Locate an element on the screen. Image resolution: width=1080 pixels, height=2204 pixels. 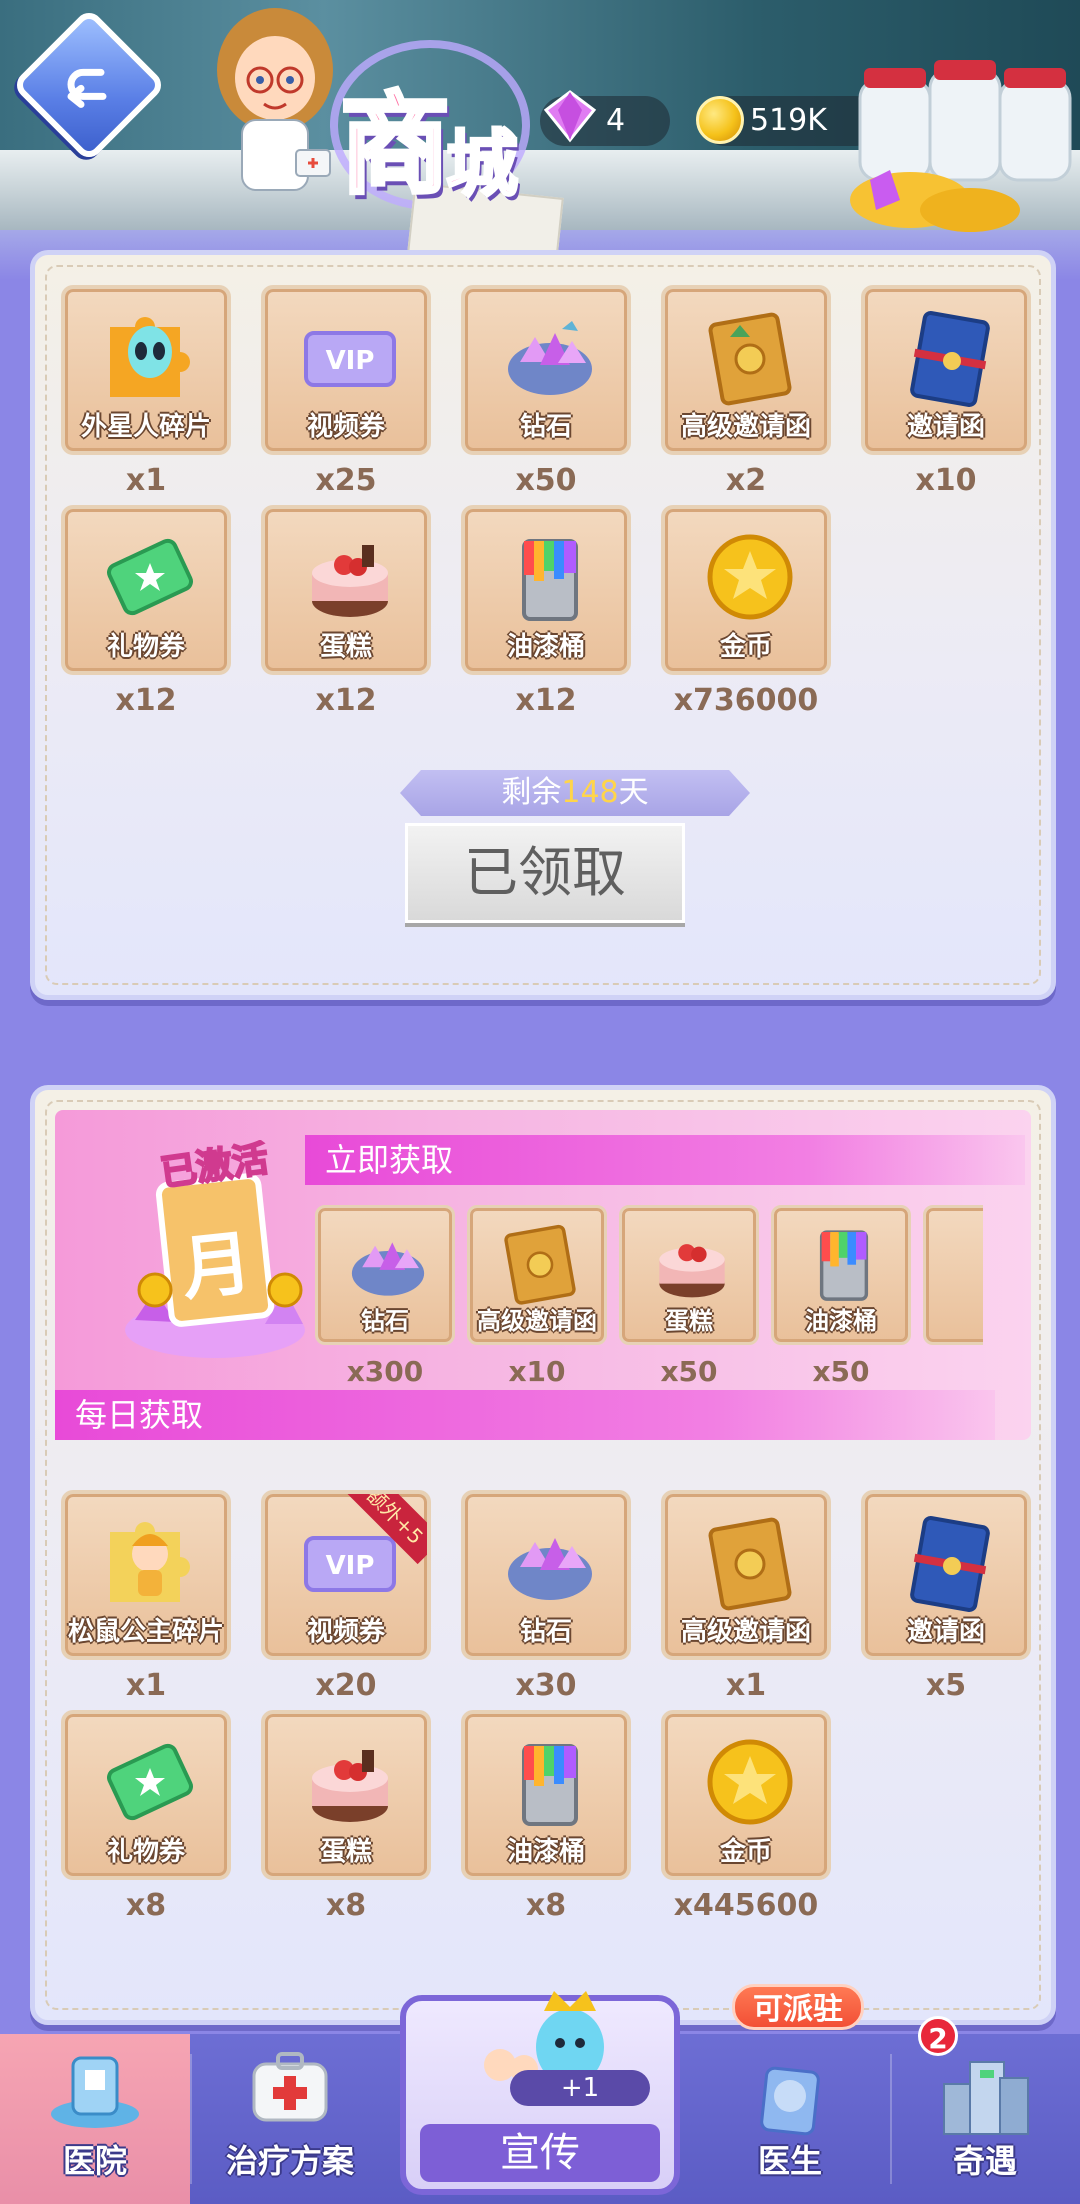
remain-suffix: 天 is located at coordinates (633, 792).